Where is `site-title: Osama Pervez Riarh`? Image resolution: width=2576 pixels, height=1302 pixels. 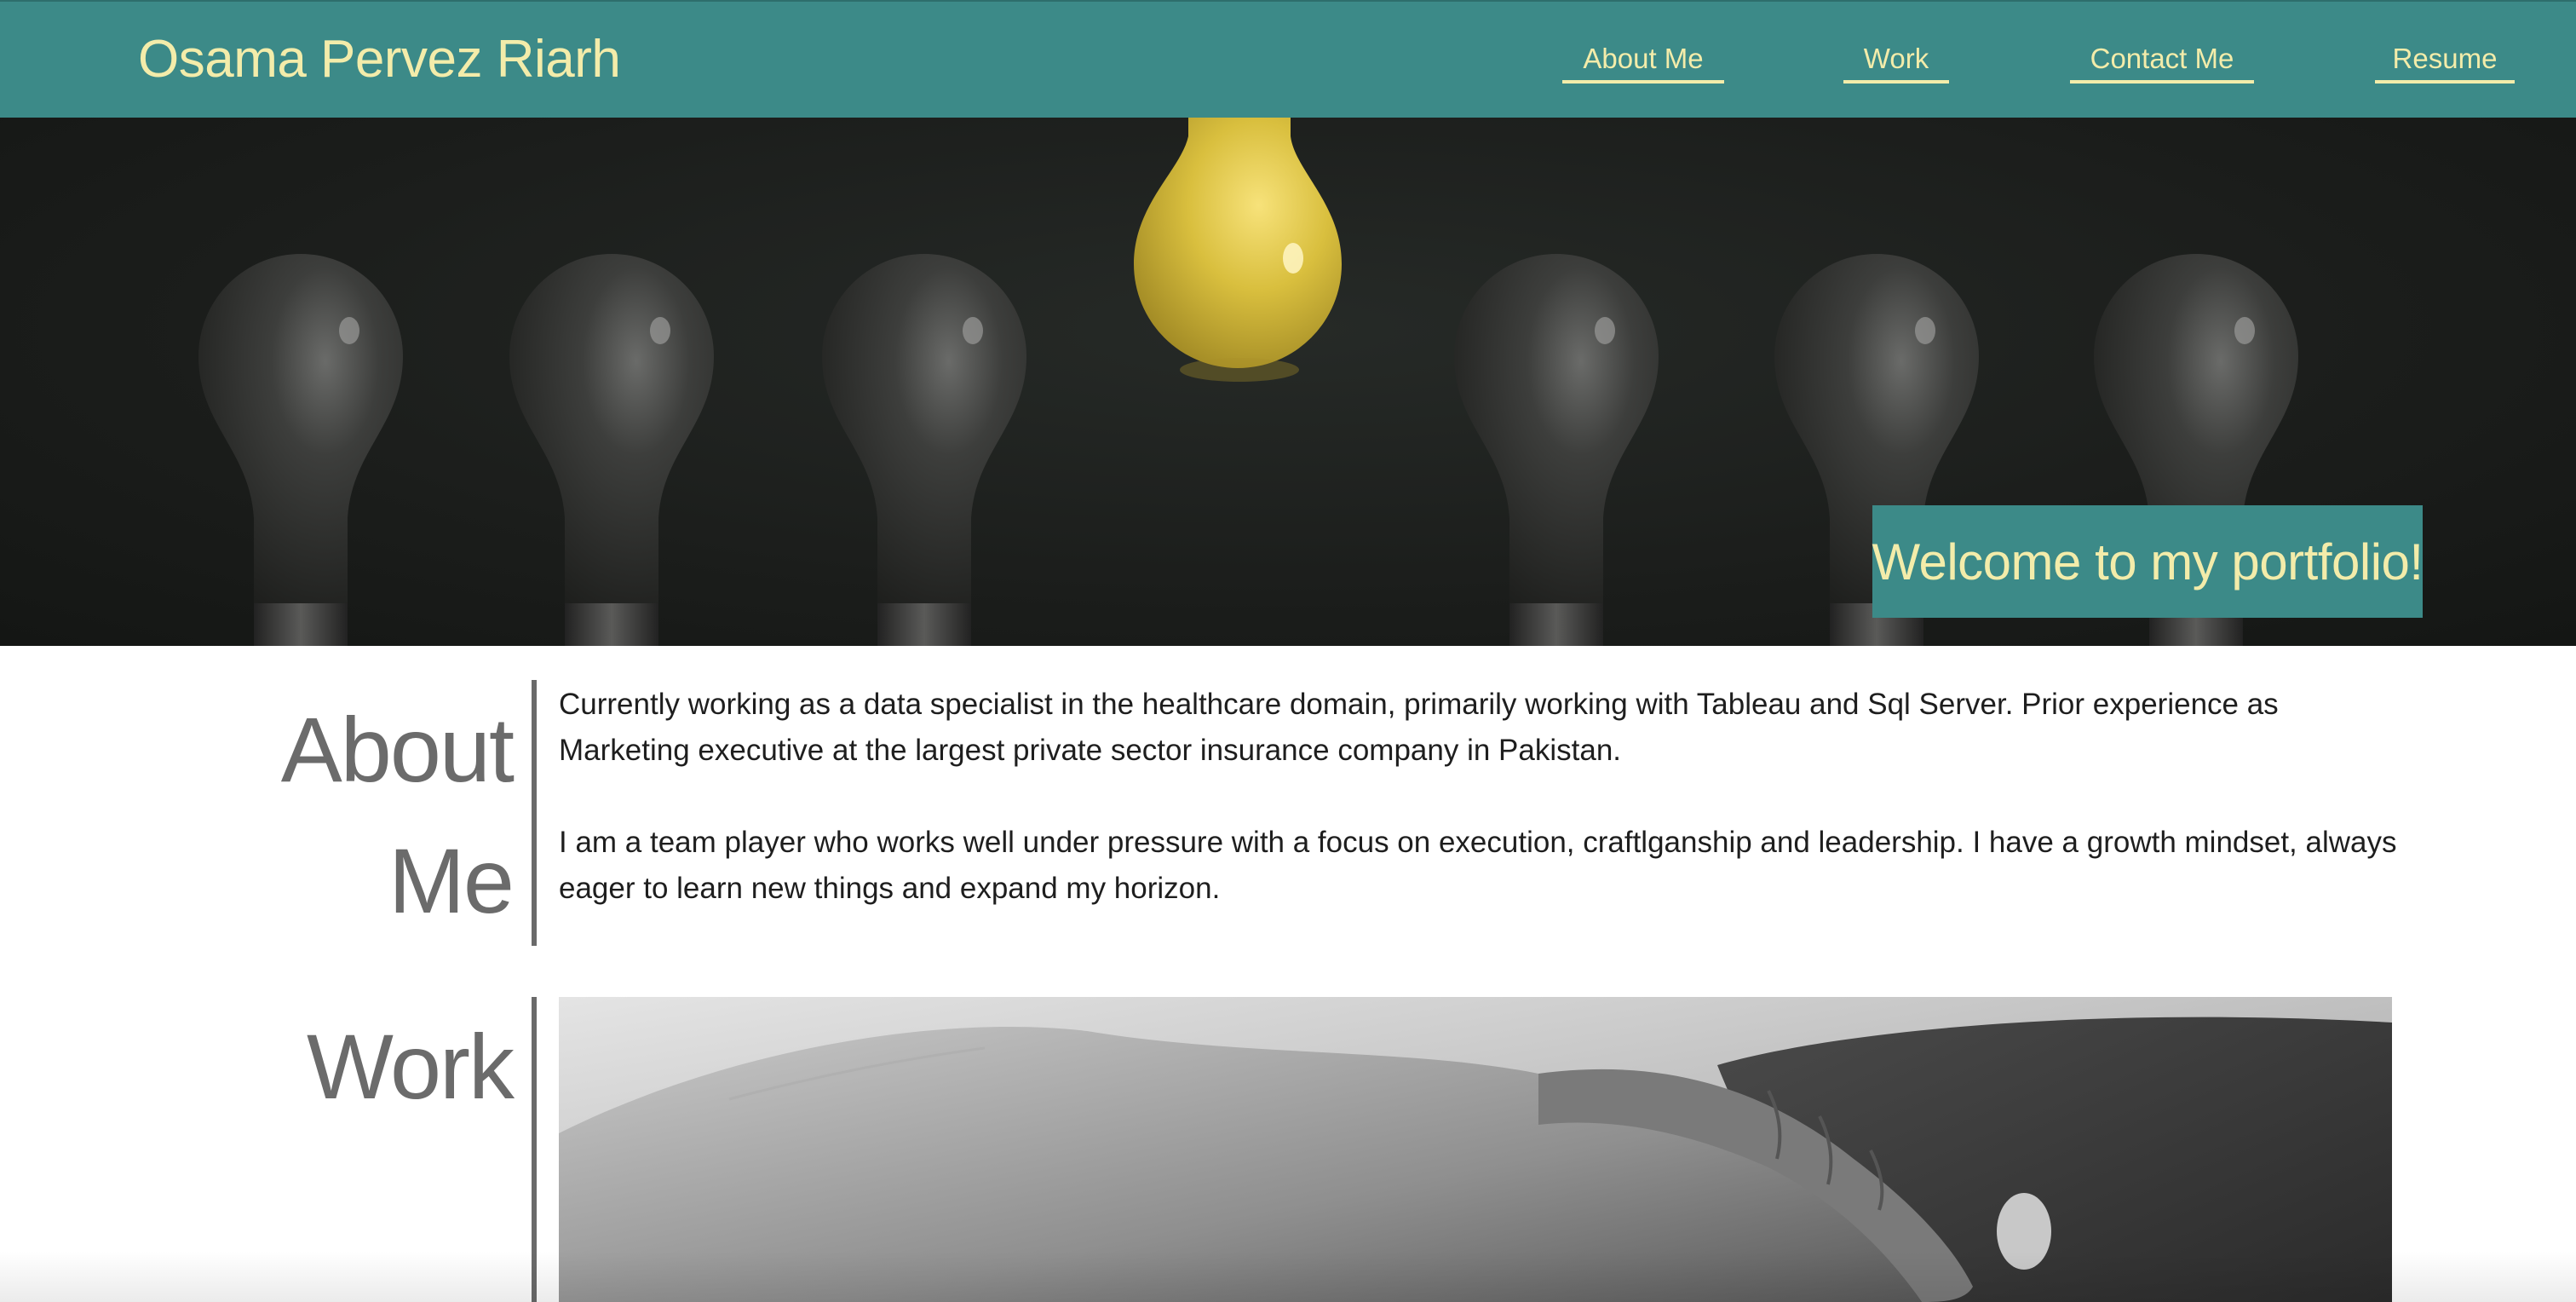 site-title: Osama Pervez Riarh is located at coordinates (380, 59).